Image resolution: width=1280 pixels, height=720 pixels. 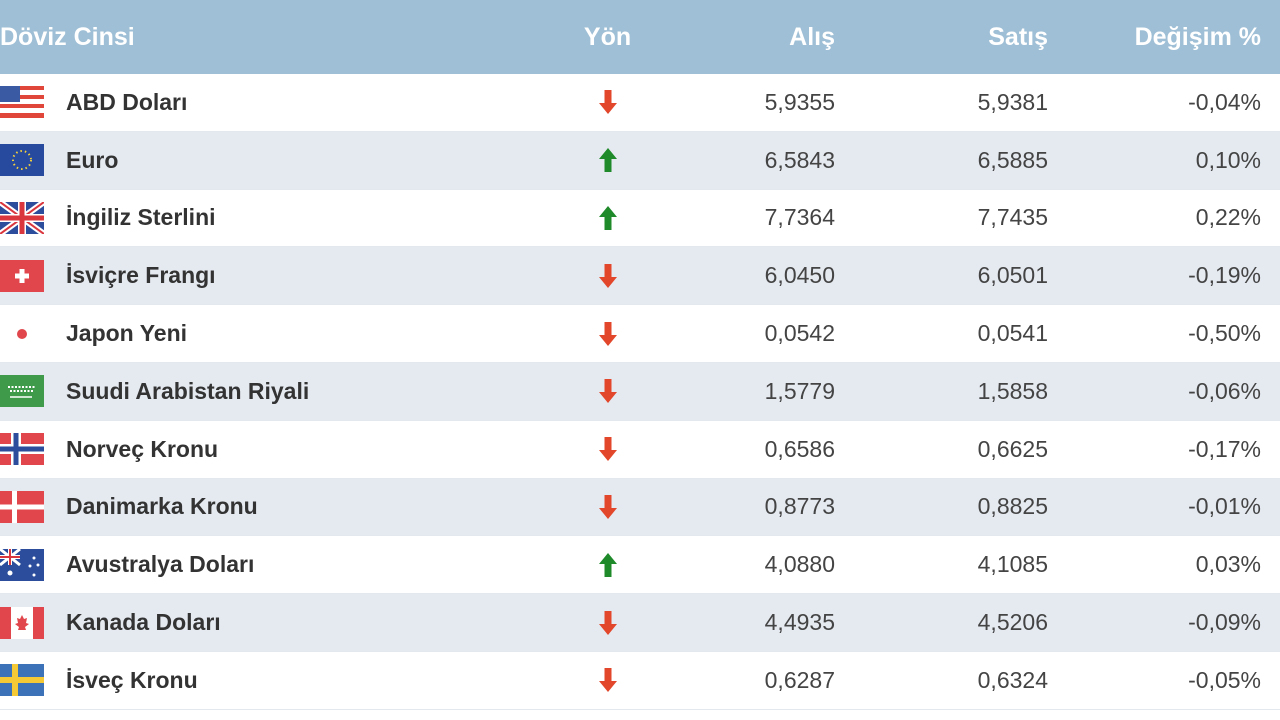 I want to click on column-header-buy: Alış, so click(x=765, y=37).